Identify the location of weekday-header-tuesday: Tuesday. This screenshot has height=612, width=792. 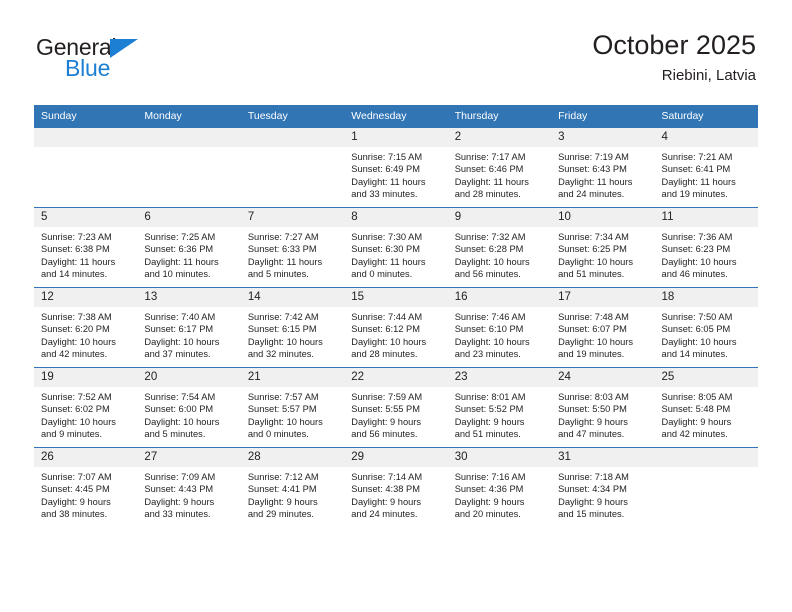
(292, 116).